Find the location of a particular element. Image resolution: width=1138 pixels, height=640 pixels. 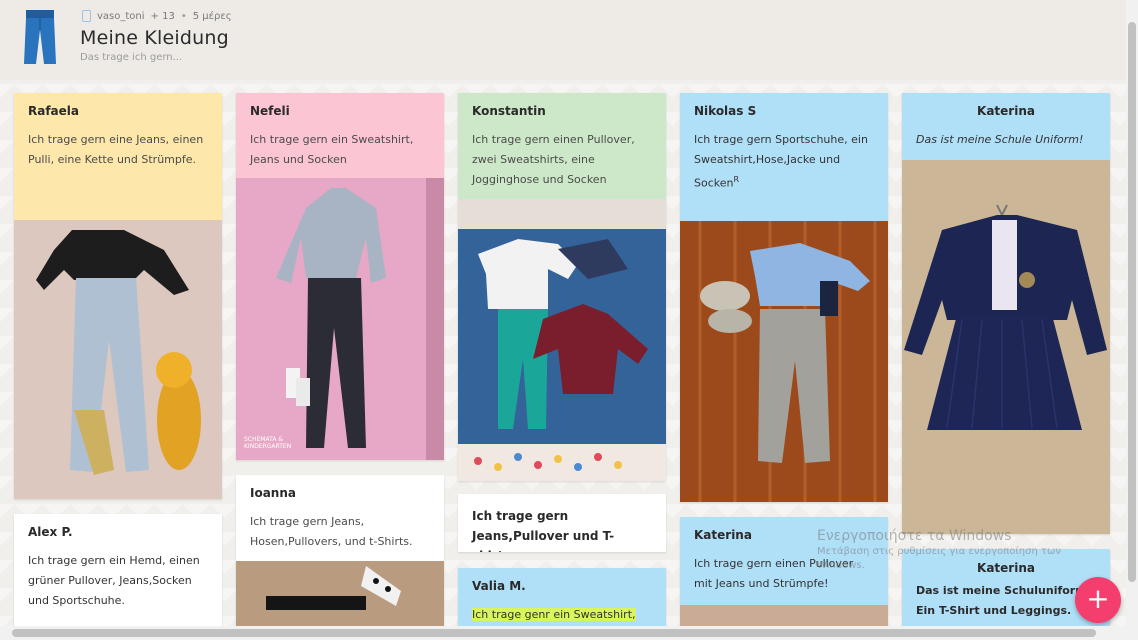

highlighted-text: Ich trage genr ein Sweatshirt, is located at coordinates (554, 614).